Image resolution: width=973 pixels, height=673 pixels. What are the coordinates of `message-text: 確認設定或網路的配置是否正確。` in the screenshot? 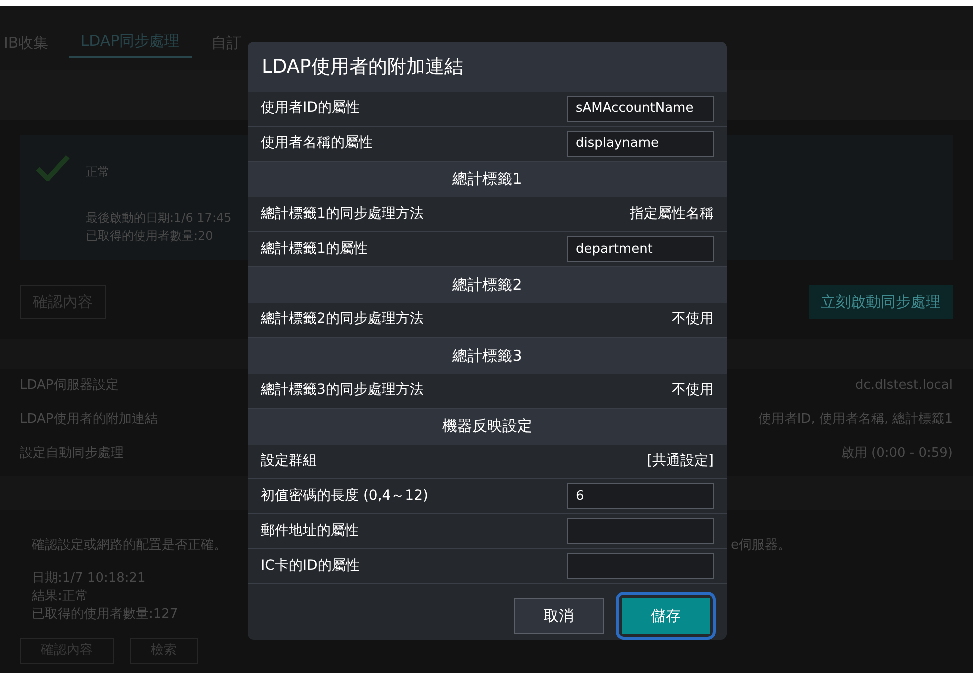 It's located at (129, 546).